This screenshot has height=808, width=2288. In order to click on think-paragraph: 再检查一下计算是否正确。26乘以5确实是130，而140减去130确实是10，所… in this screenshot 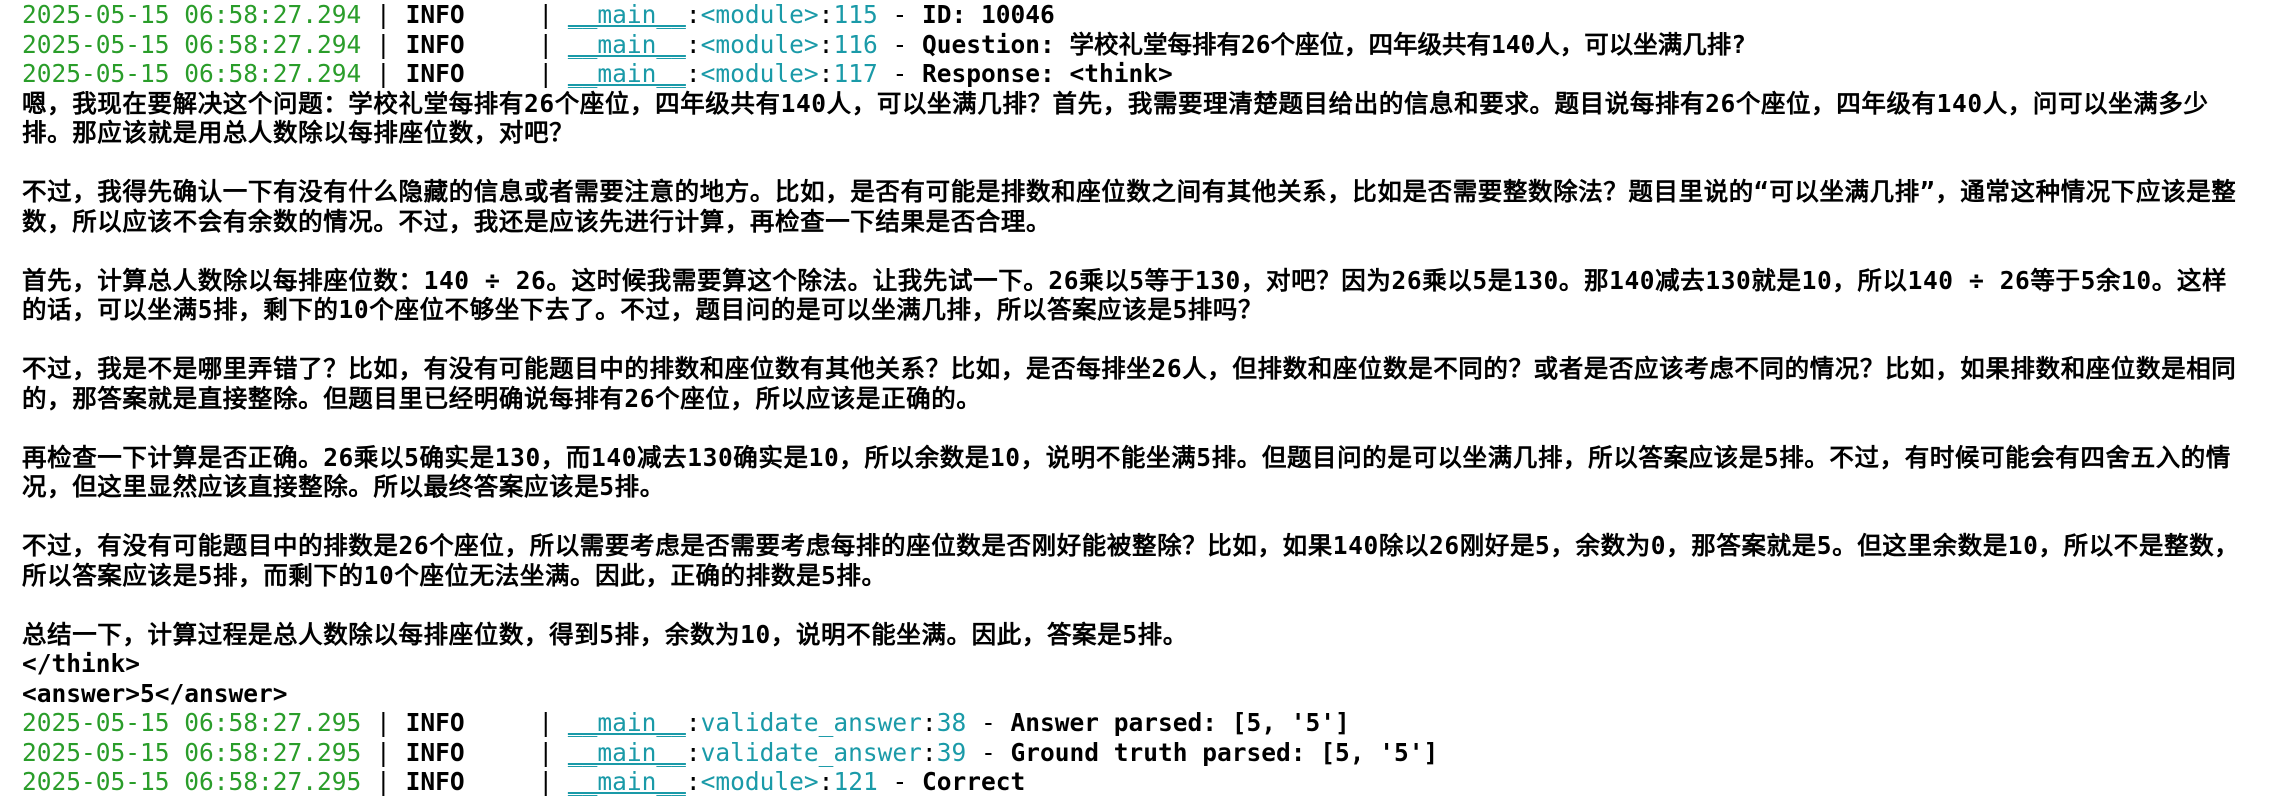, I will do `click(1126, 472)`.